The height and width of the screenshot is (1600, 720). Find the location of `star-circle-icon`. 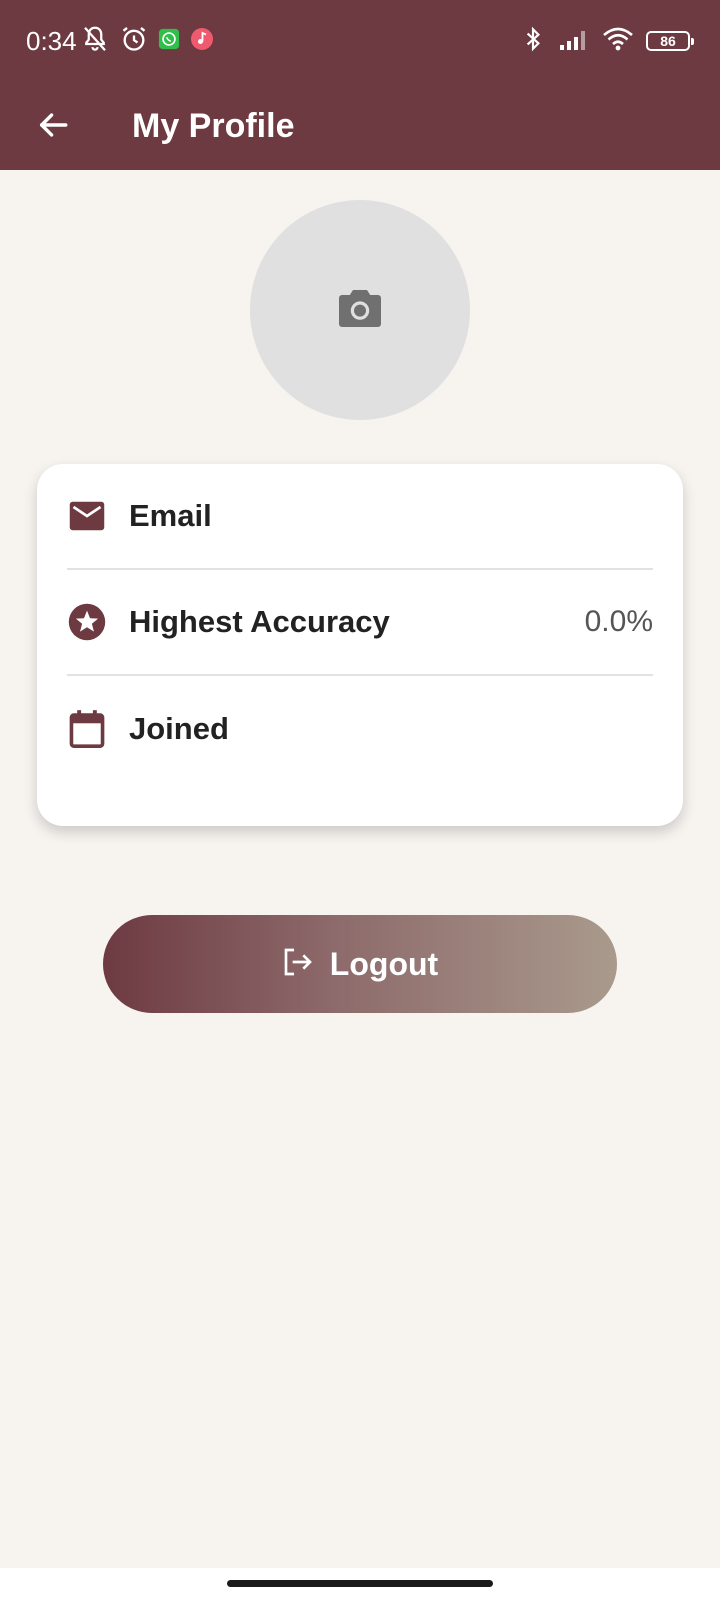

star-circle-icon is located at coordinates (87, 622).